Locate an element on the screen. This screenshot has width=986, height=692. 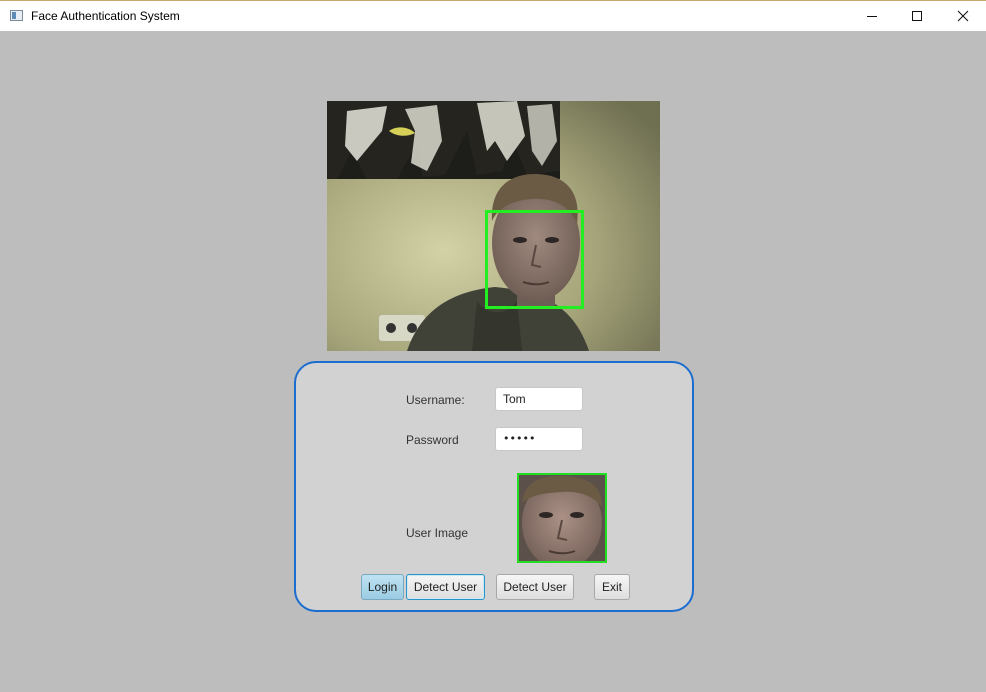
app-window-icon is located at coordinates (16, 15).